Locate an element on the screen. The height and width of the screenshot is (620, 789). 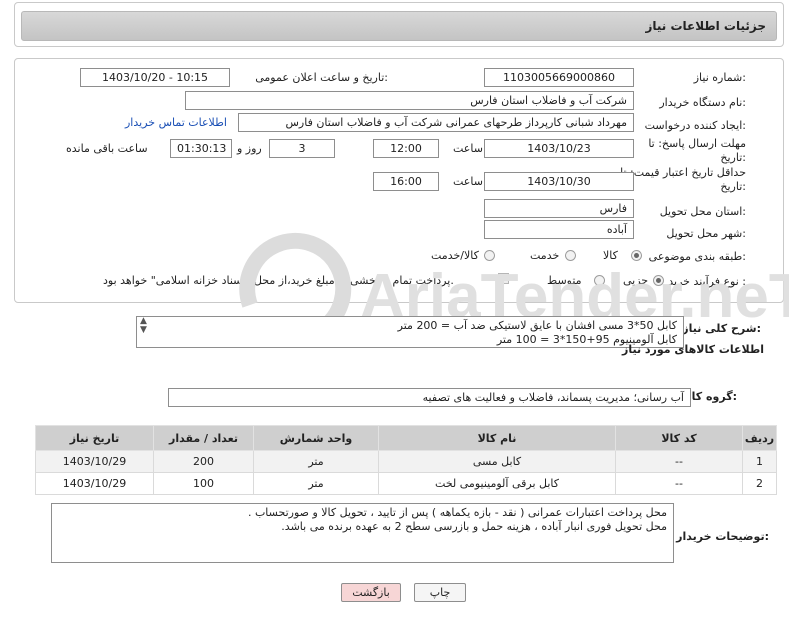
cell-qty: 100 is located at coordinates (203, 483).